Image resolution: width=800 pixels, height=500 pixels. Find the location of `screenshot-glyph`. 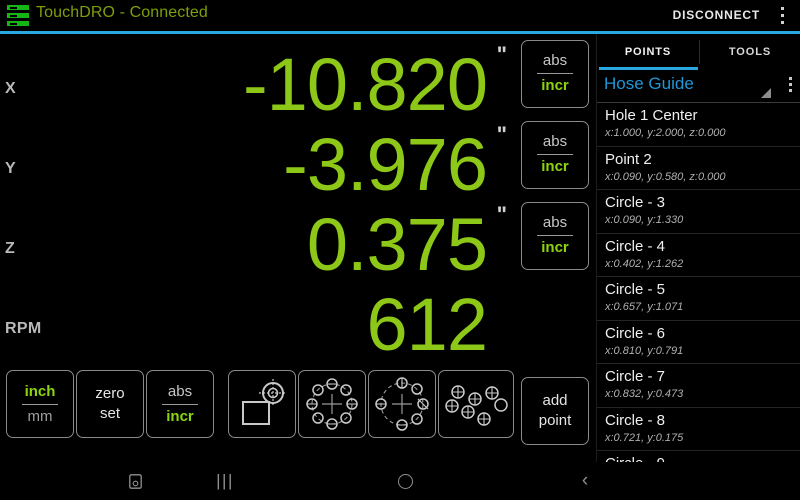

screenshot-glyph is located at coordinates (135, 481).